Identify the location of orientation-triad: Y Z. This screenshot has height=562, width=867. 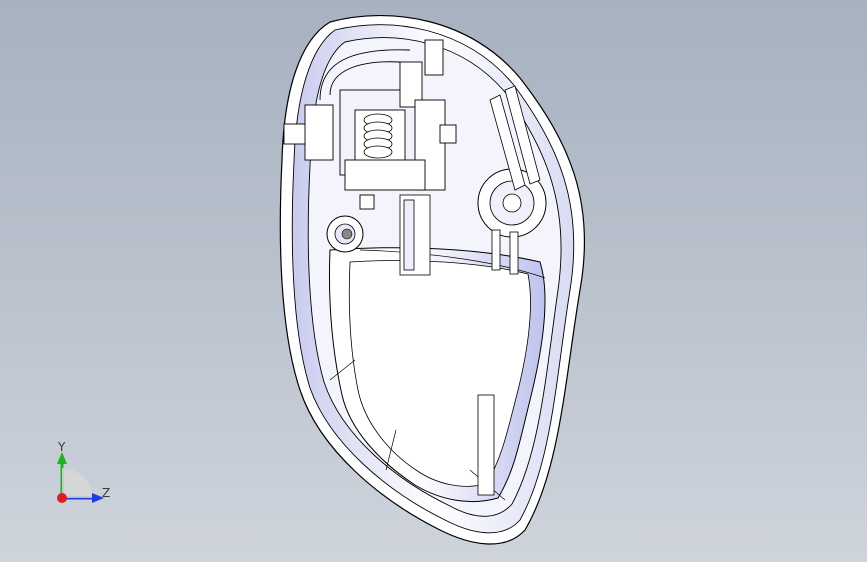
(83, 475).